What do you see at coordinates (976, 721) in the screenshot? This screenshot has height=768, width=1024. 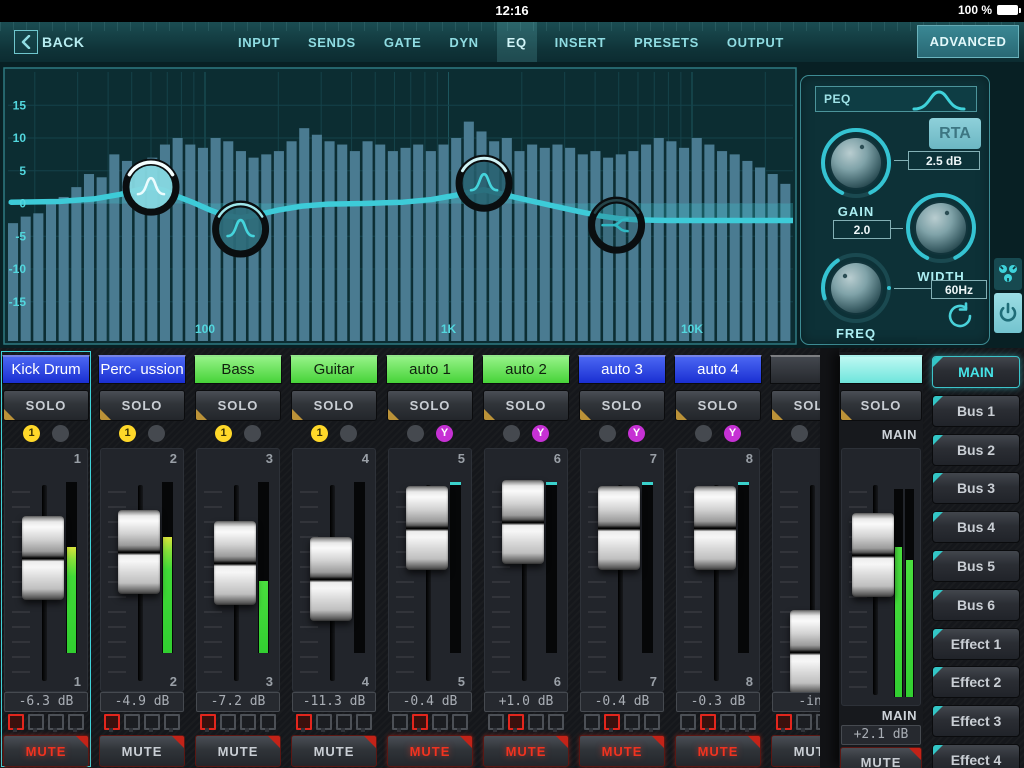 I see `bus-button-effect-3: Effect 3` at bounding box center [976, 721].